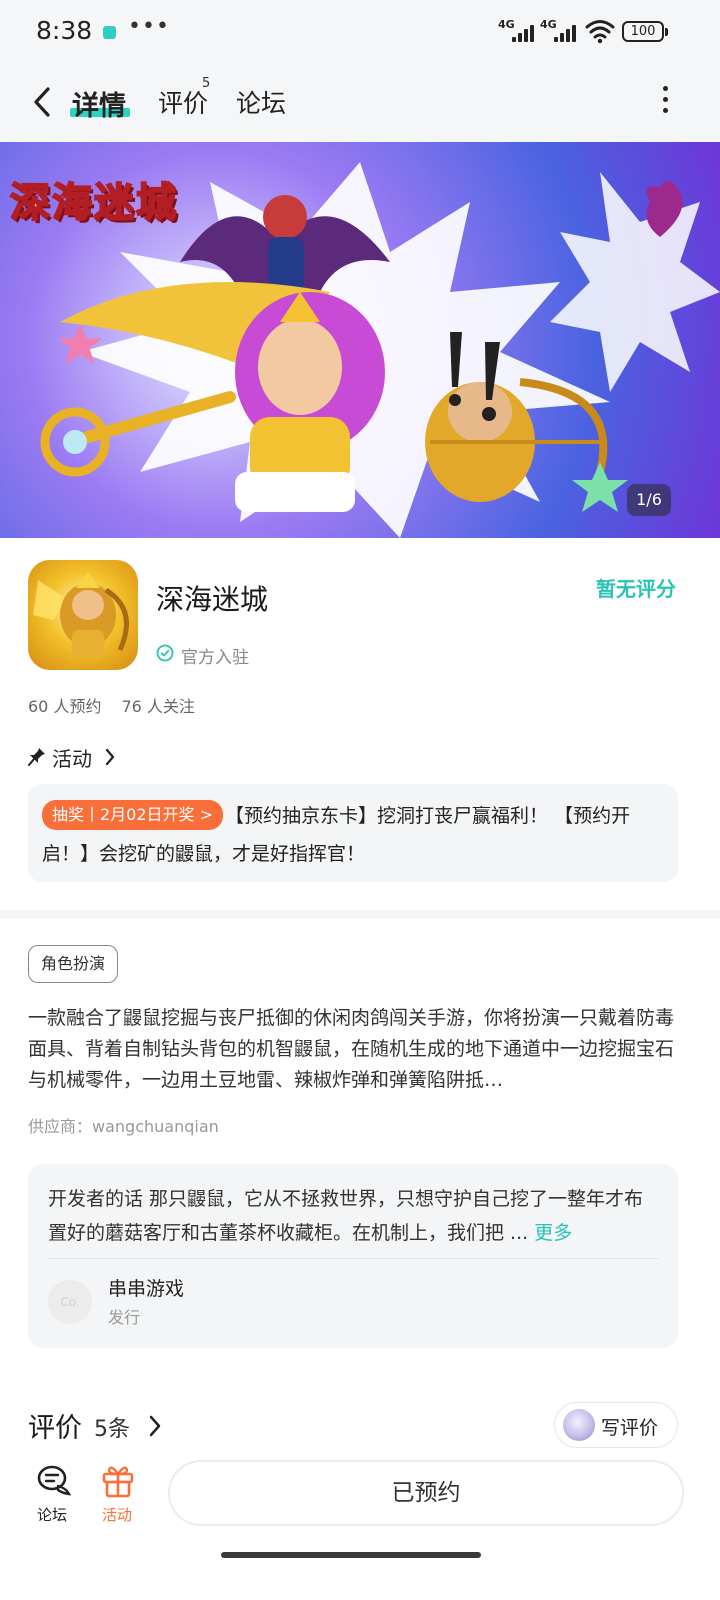 Image resolution: width=720 pixels, height=1600 pixels. Describe the element at coordinates (43, 102) in the screenshot. I see `back-arrow-icon` at that location.